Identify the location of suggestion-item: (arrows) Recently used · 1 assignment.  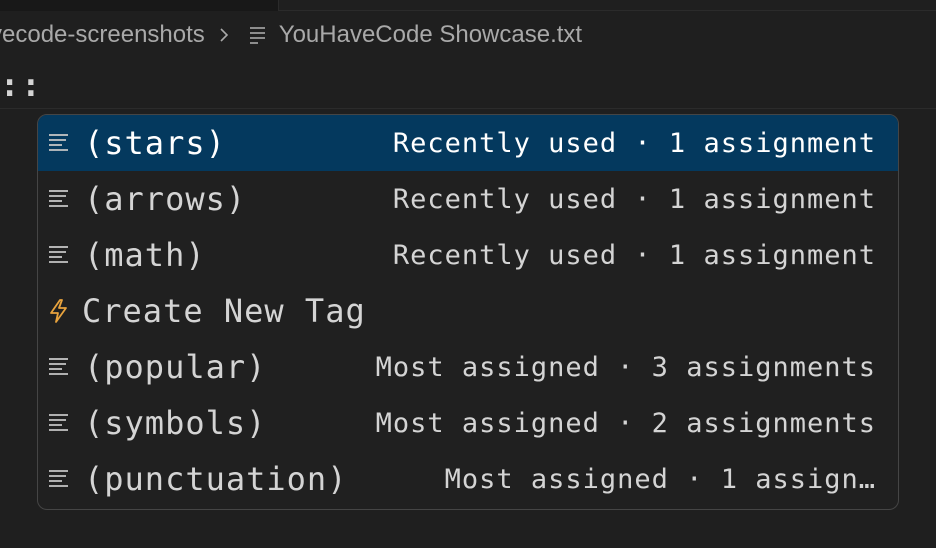
(468, 199).